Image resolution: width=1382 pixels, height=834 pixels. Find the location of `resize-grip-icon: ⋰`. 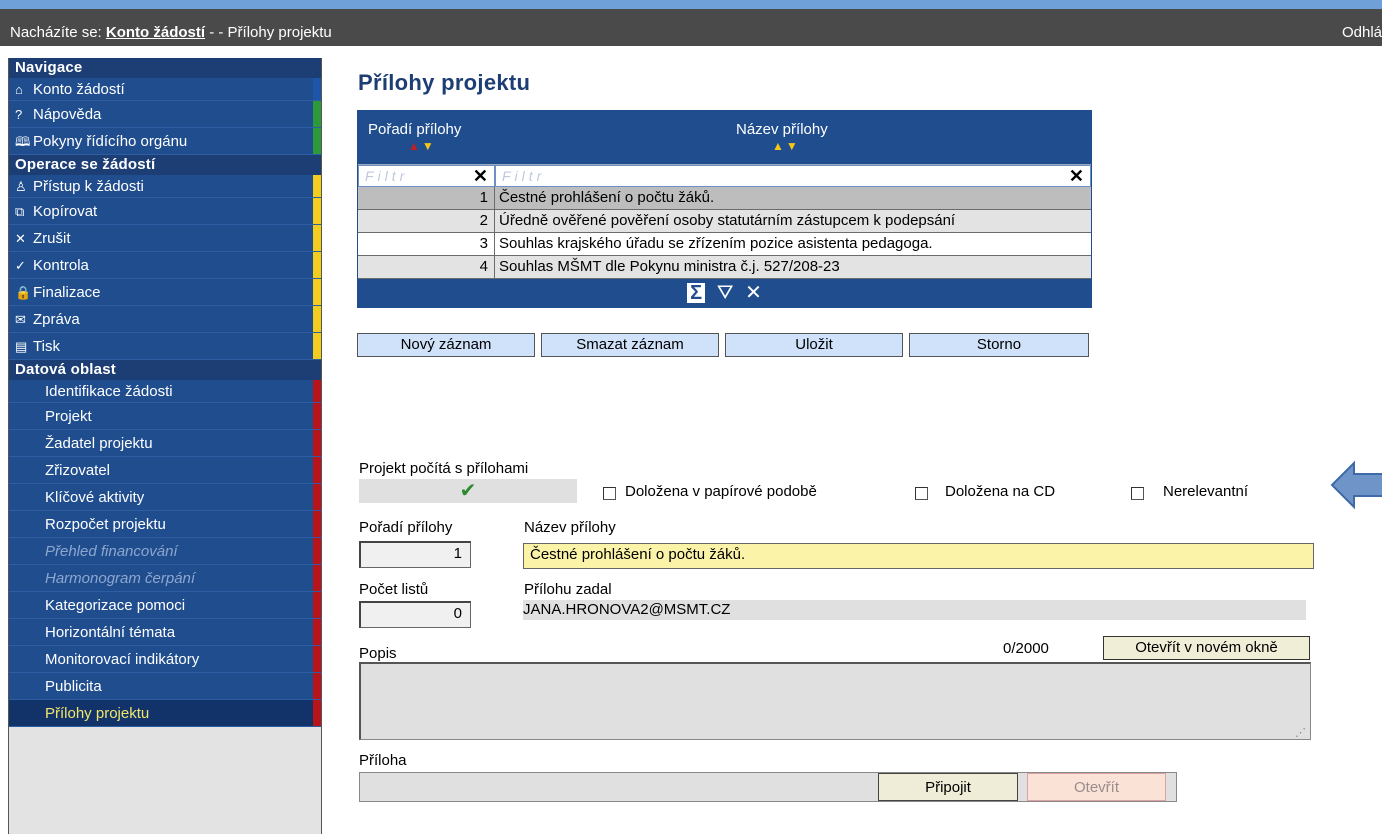

resize-grip-icon: ⋰ is located at coordinates (1300, 732).